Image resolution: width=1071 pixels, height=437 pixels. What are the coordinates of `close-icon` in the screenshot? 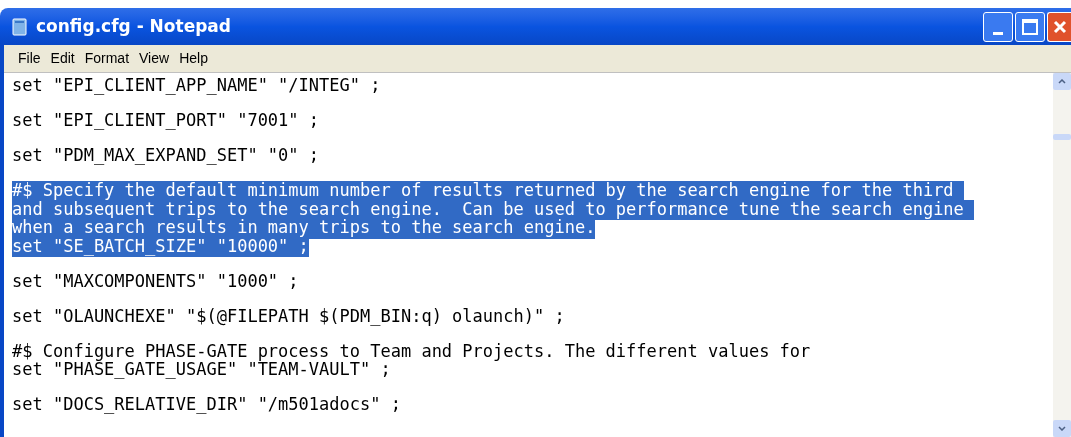 It's located at (1059, 26).